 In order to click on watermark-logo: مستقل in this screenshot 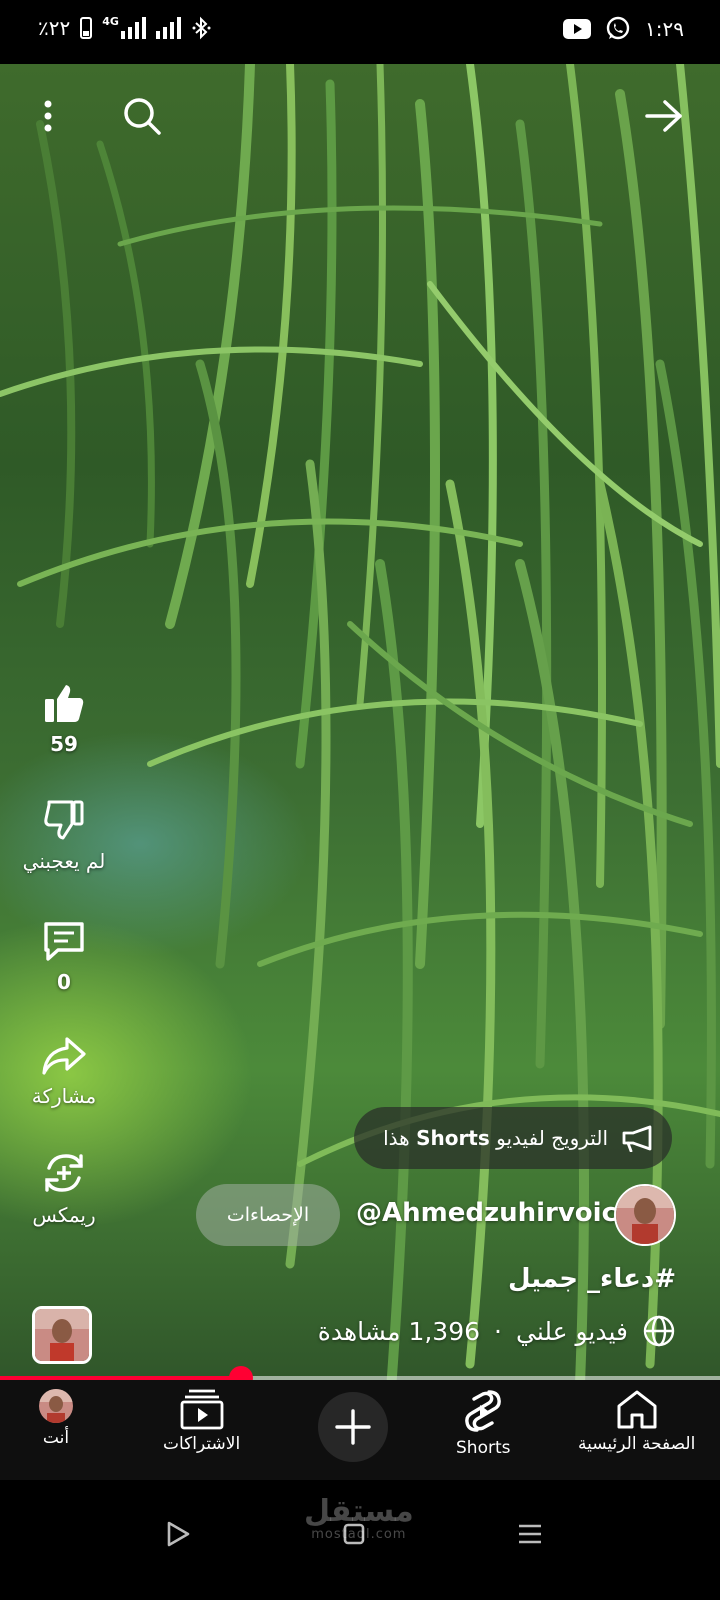, I will do `click(359, 1511)`.